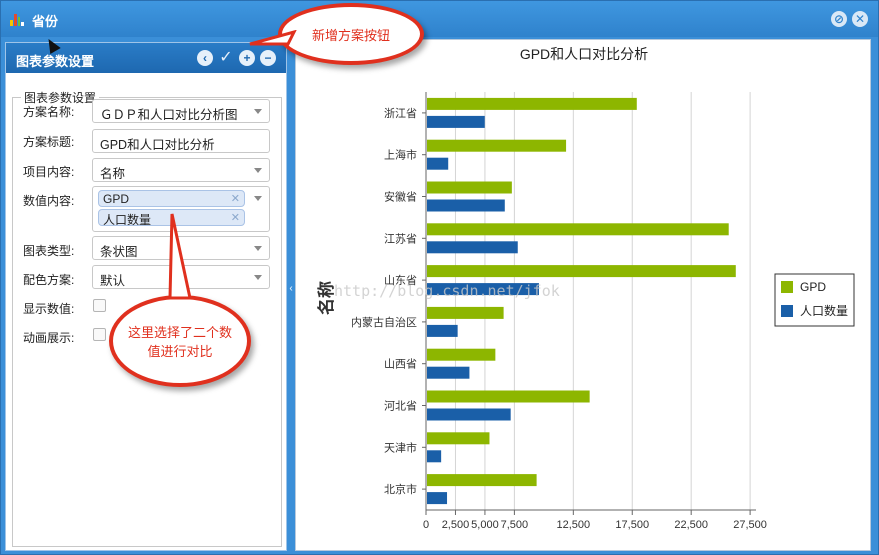 The width and height of the screenshot is (879, 555). Describe the element at coordinates (99, 305) in the screenshot. I see `show-values-checkbox` at that location.